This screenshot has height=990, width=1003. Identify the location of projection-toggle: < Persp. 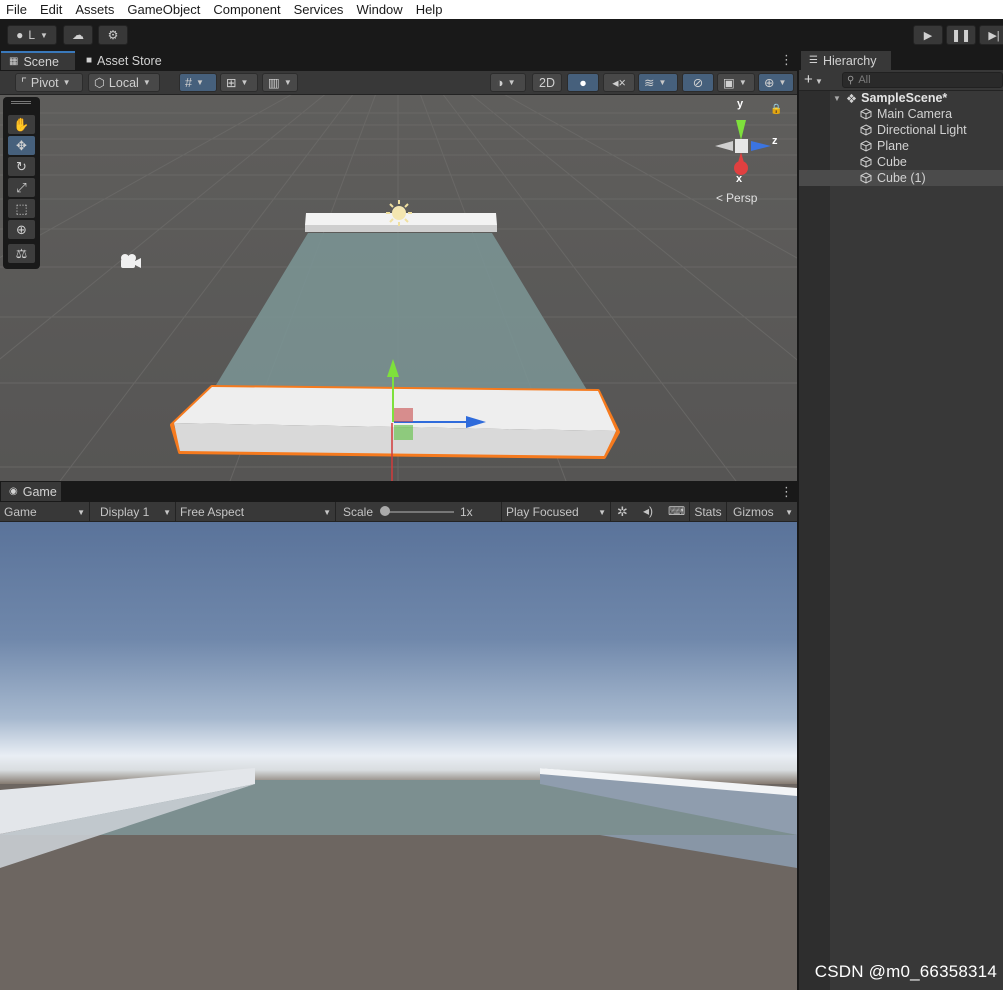
(736, 198).